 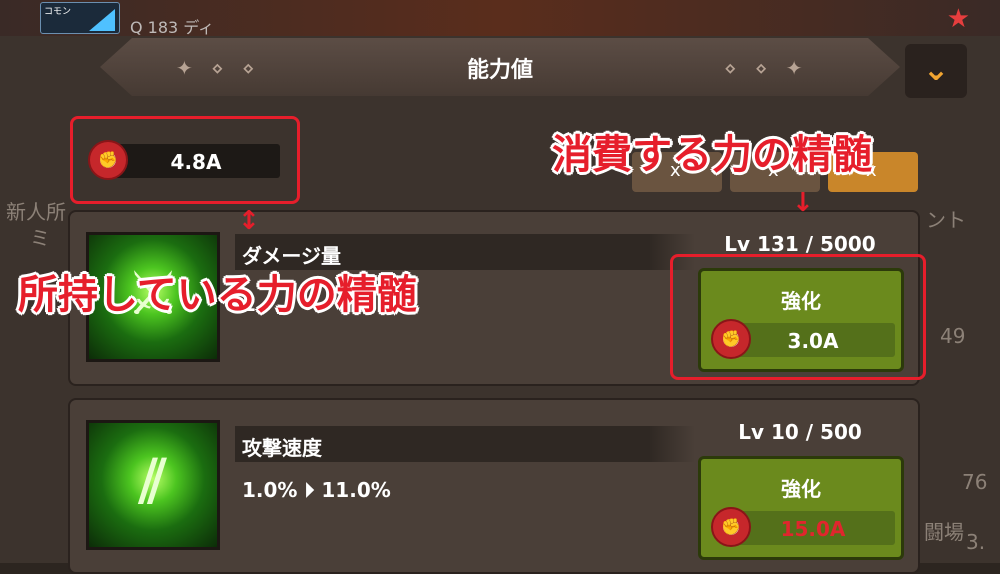 I want to click on side-text: 3., so click(x=976, y=542).